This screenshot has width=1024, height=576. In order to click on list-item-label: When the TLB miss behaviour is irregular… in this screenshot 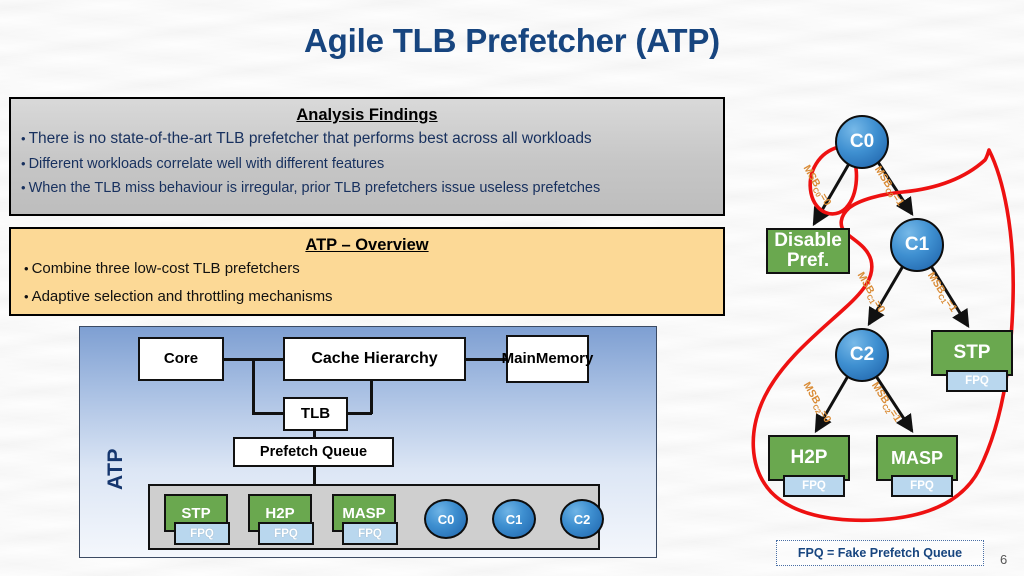, I will do `click(314, 188)`.